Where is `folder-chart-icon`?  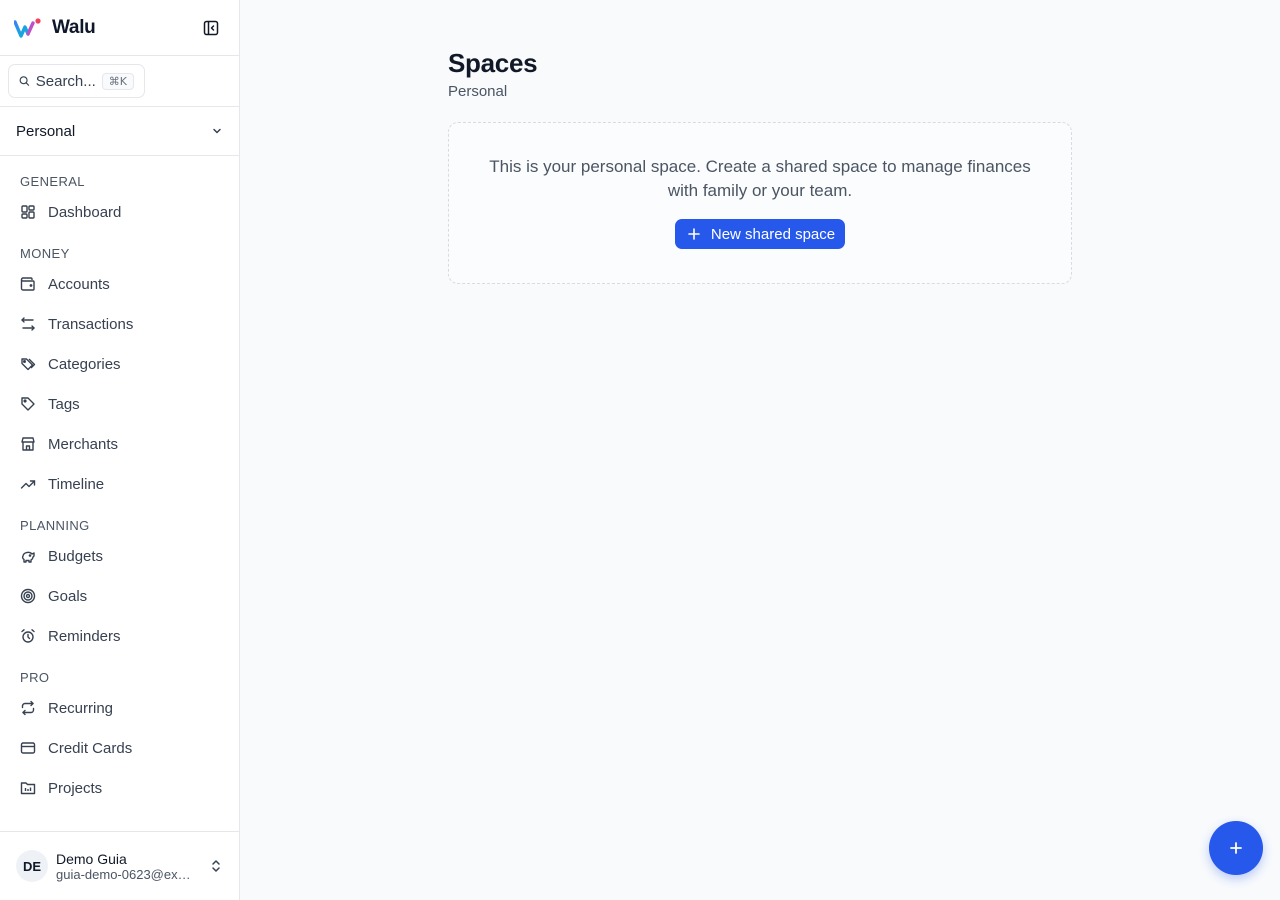 folder-chart-icon is located at coordinates (28, 788).